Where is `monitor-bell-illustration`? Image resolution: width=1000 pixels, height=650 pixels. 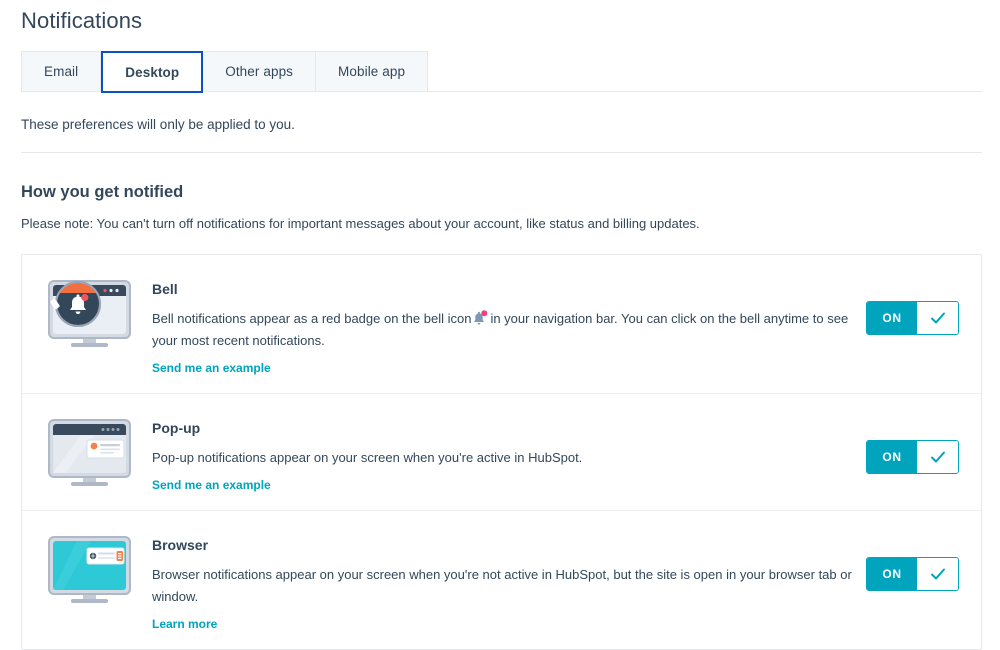 monitor-bell-illustration is located at coordinates (90, 312).